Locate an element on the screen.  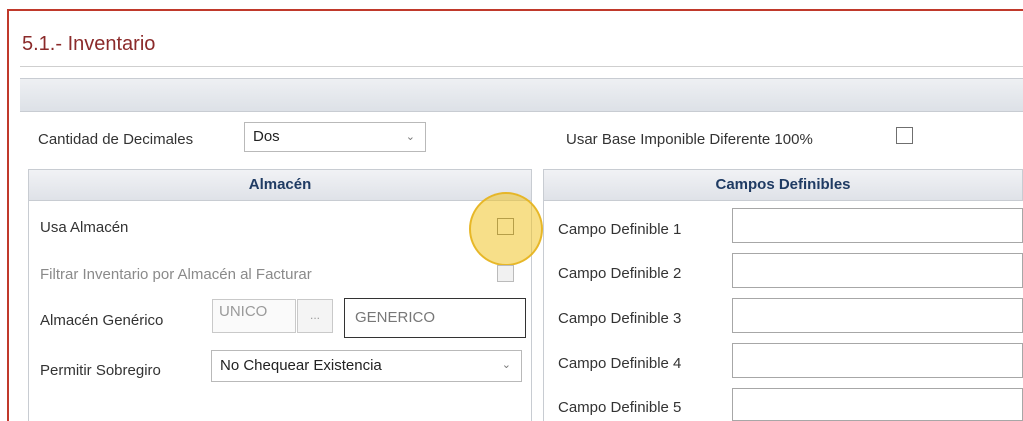
campo-definible-4-input is located at coordinates (877, 360).